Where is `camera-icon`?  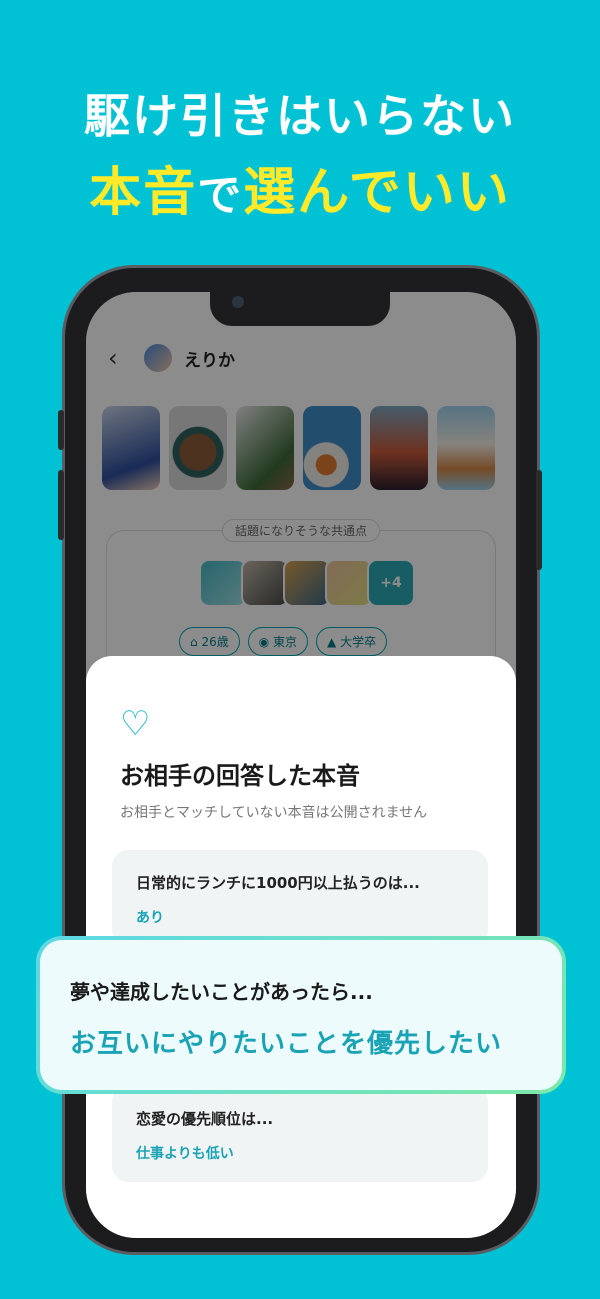 camera-icon is located at coordinates (238, 302).